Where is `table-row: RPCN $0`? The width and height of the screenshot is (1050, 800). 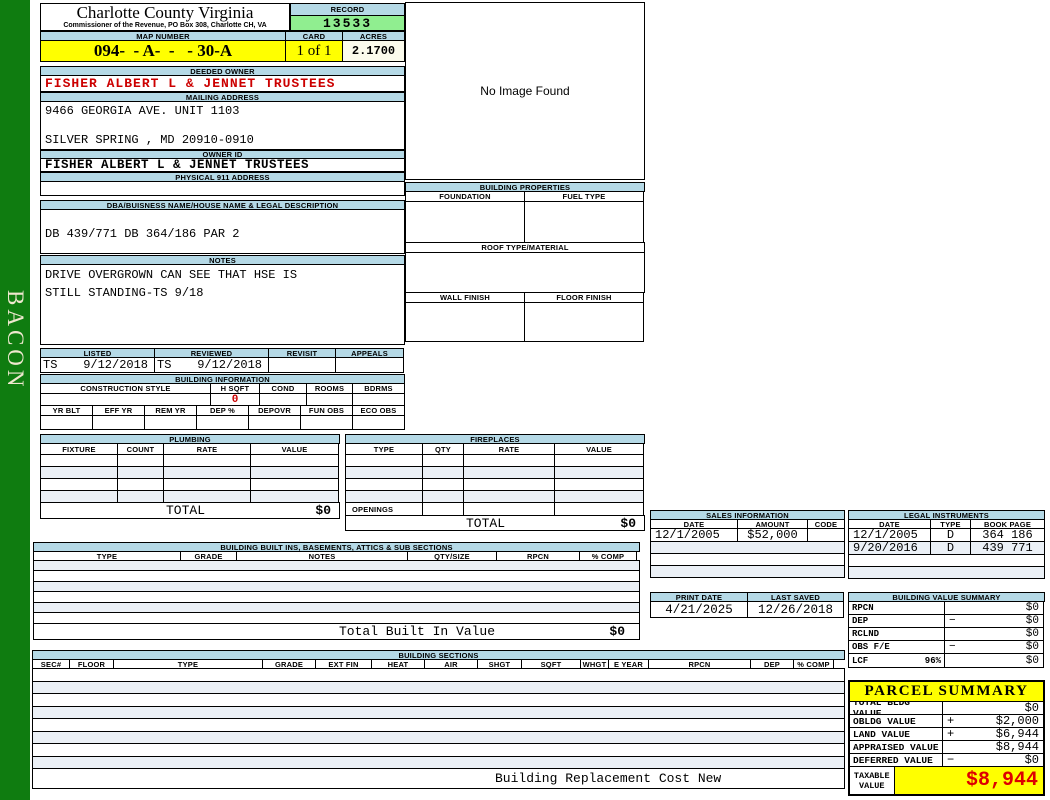 table-row: RPCN $0 is located at coordinates (946, 608).